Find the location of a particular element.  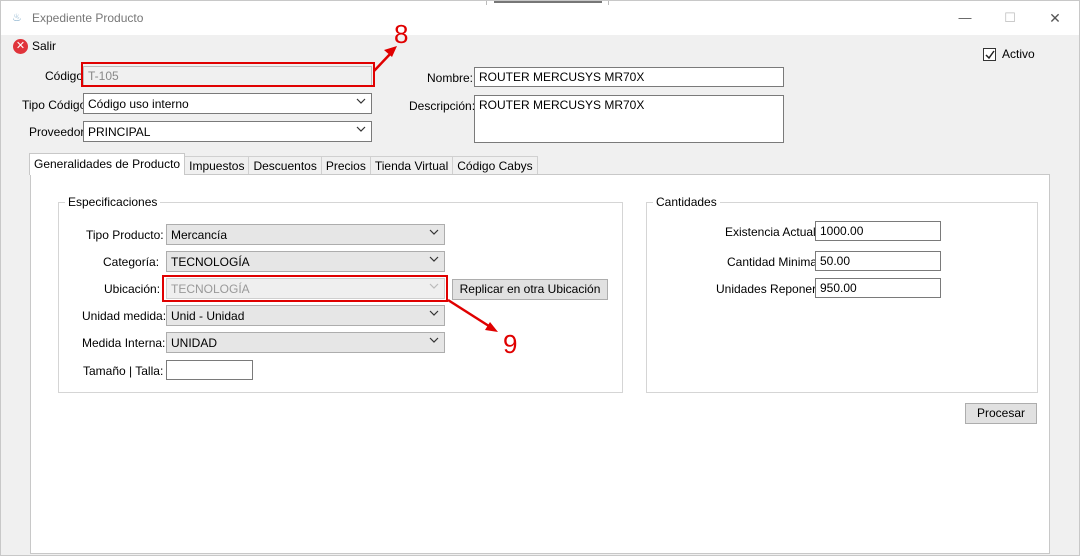

annotation-number-8: 8 is located at coordinates (401, 34).